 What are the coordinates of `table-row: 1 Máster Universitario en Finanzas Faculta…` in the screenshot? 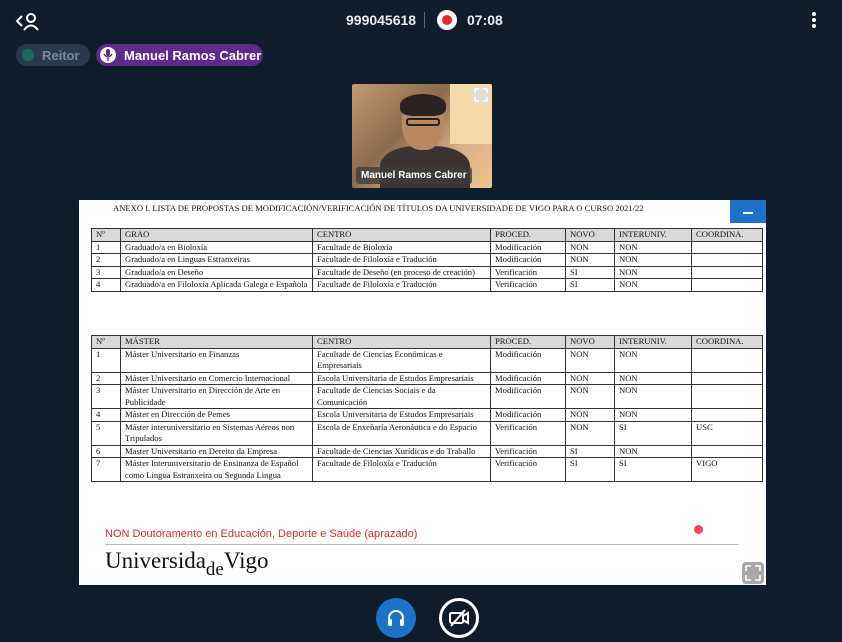 It's located at (427, 360).